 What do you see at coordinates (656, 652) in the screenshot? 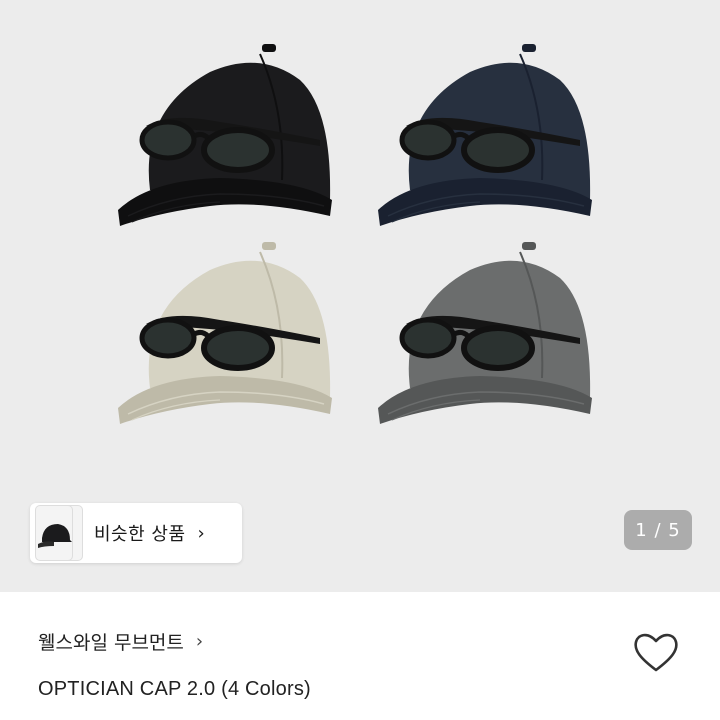
I see `heart-outline-icon` at bounding box center [656, 652].